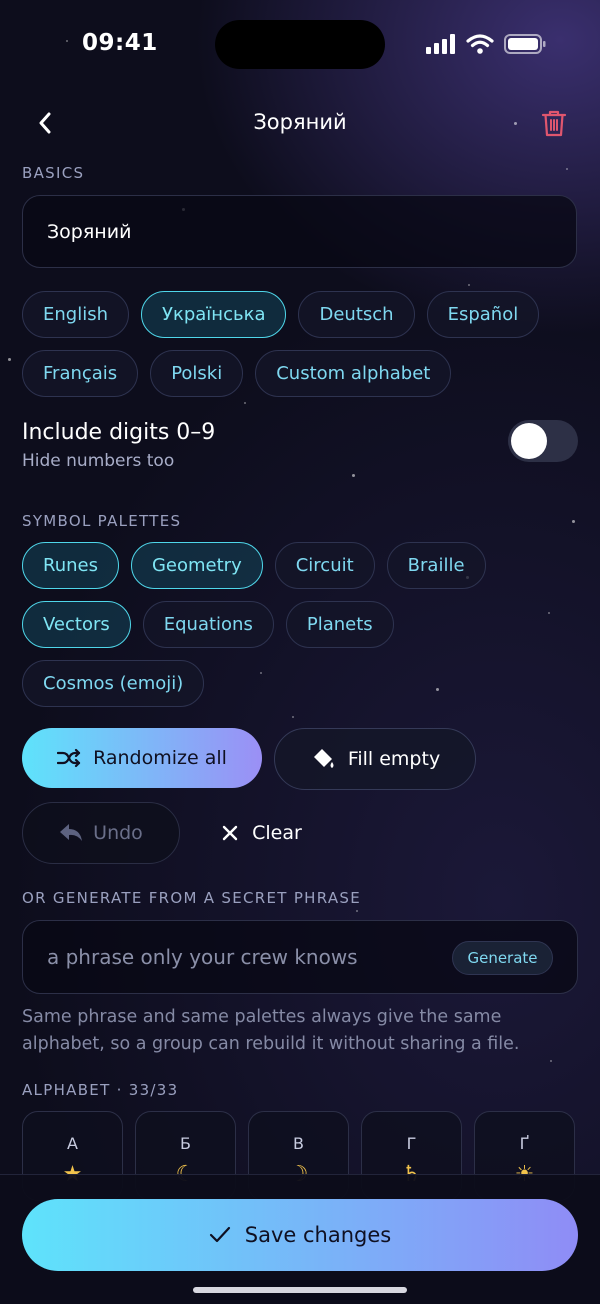 The width and height of the screenshot is (600, 1304). I want to click on page-title: Зоряний, so click(300, 122).